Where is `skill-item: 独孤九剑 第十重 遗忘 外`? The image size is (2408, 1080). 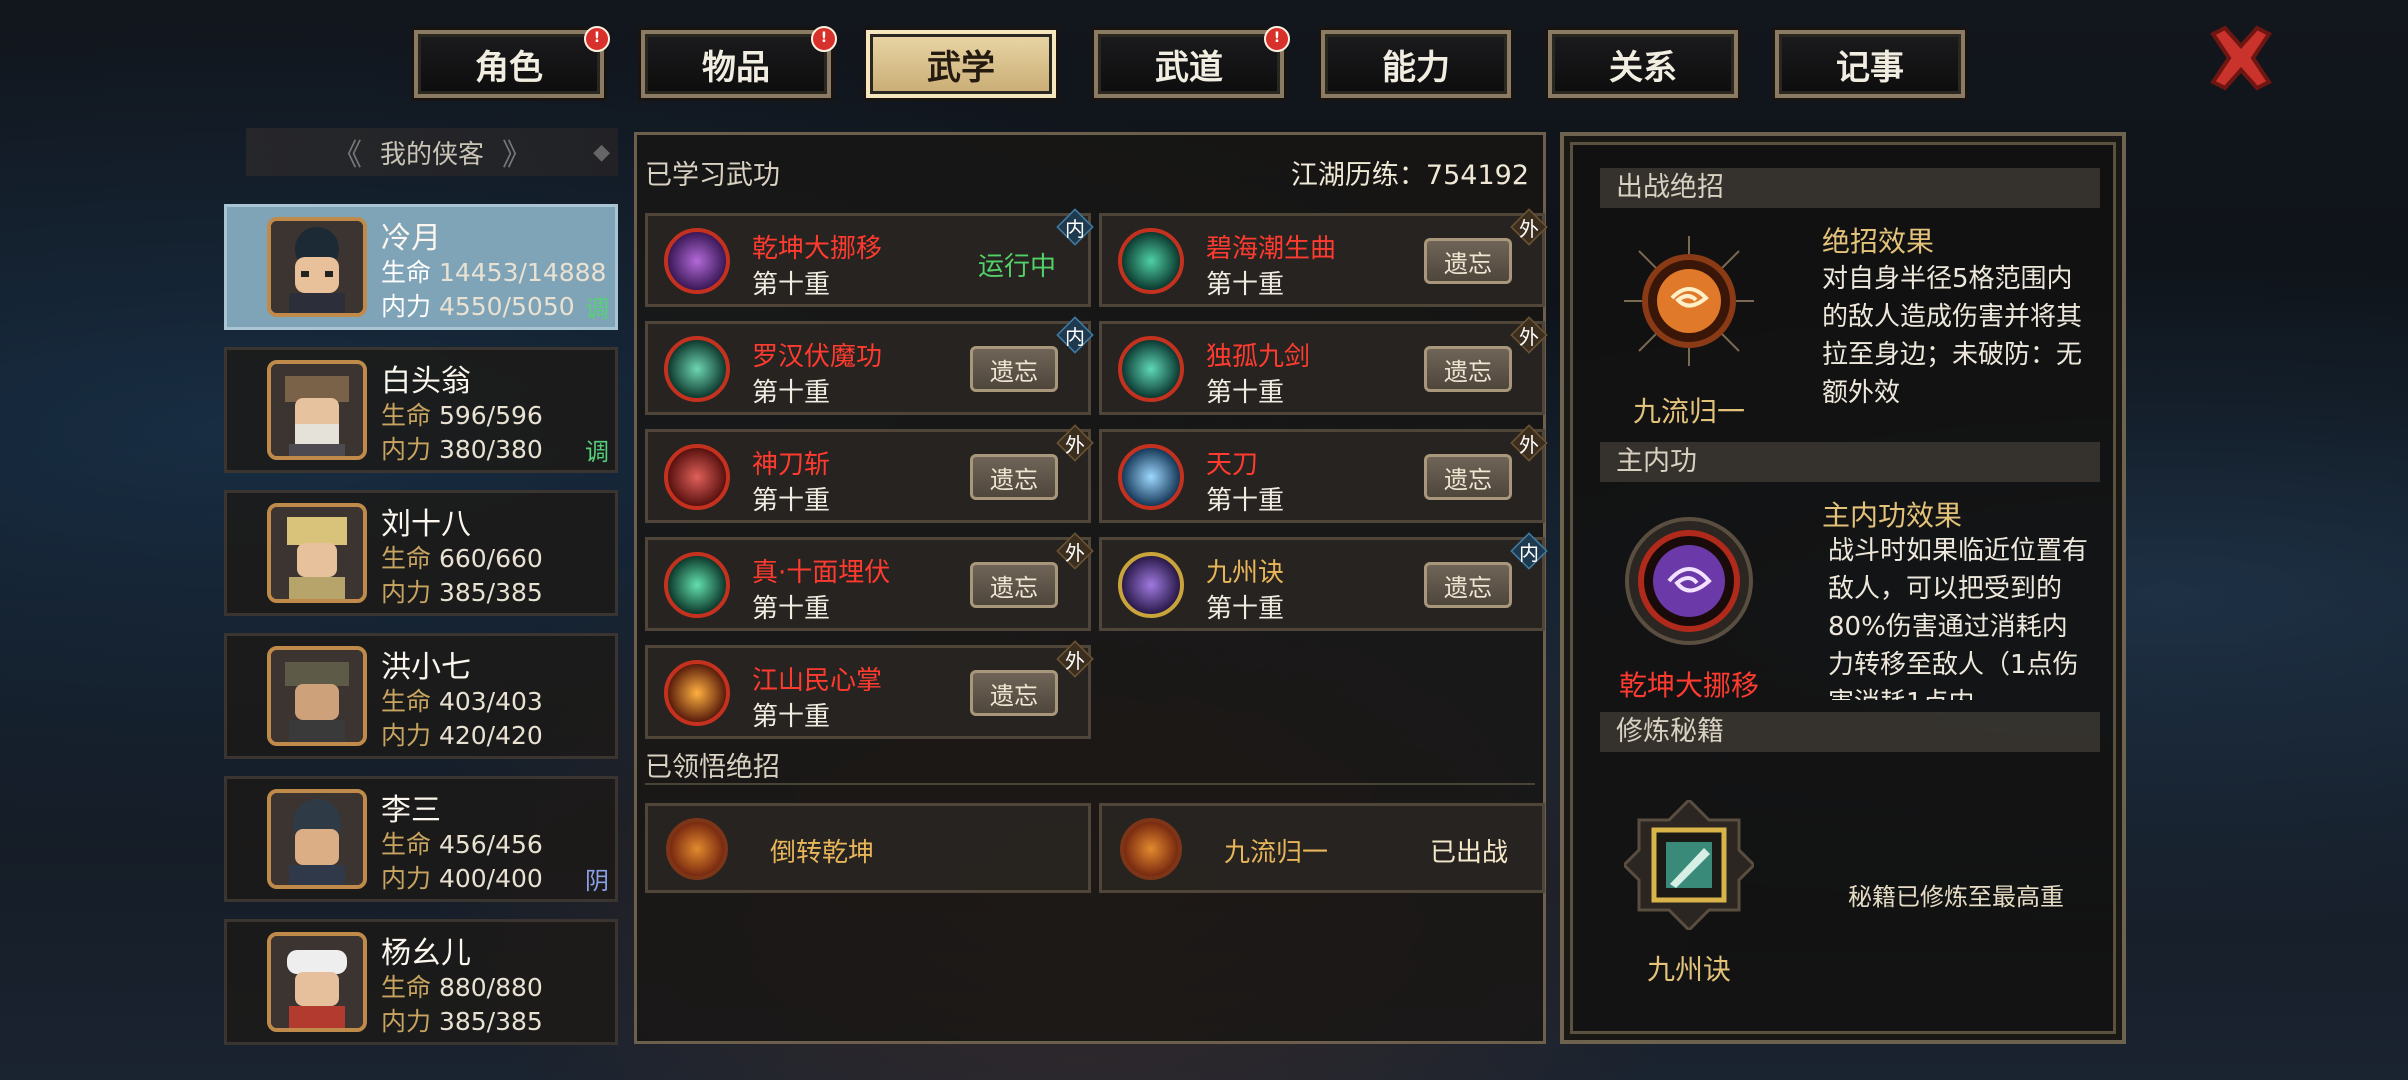
skill-item: 独孤九剑 第十重 遗忘 外 is located at coordinates (1323, 365).